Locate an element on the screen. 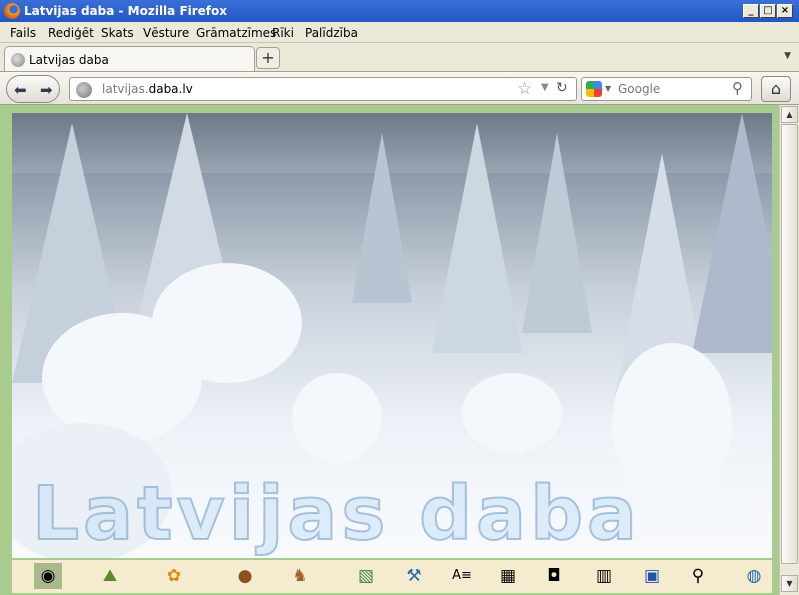 Image resolution: width=799 pixels, height=595 pixels. menu-tools: Rīki is located at coordinates (283, 33).